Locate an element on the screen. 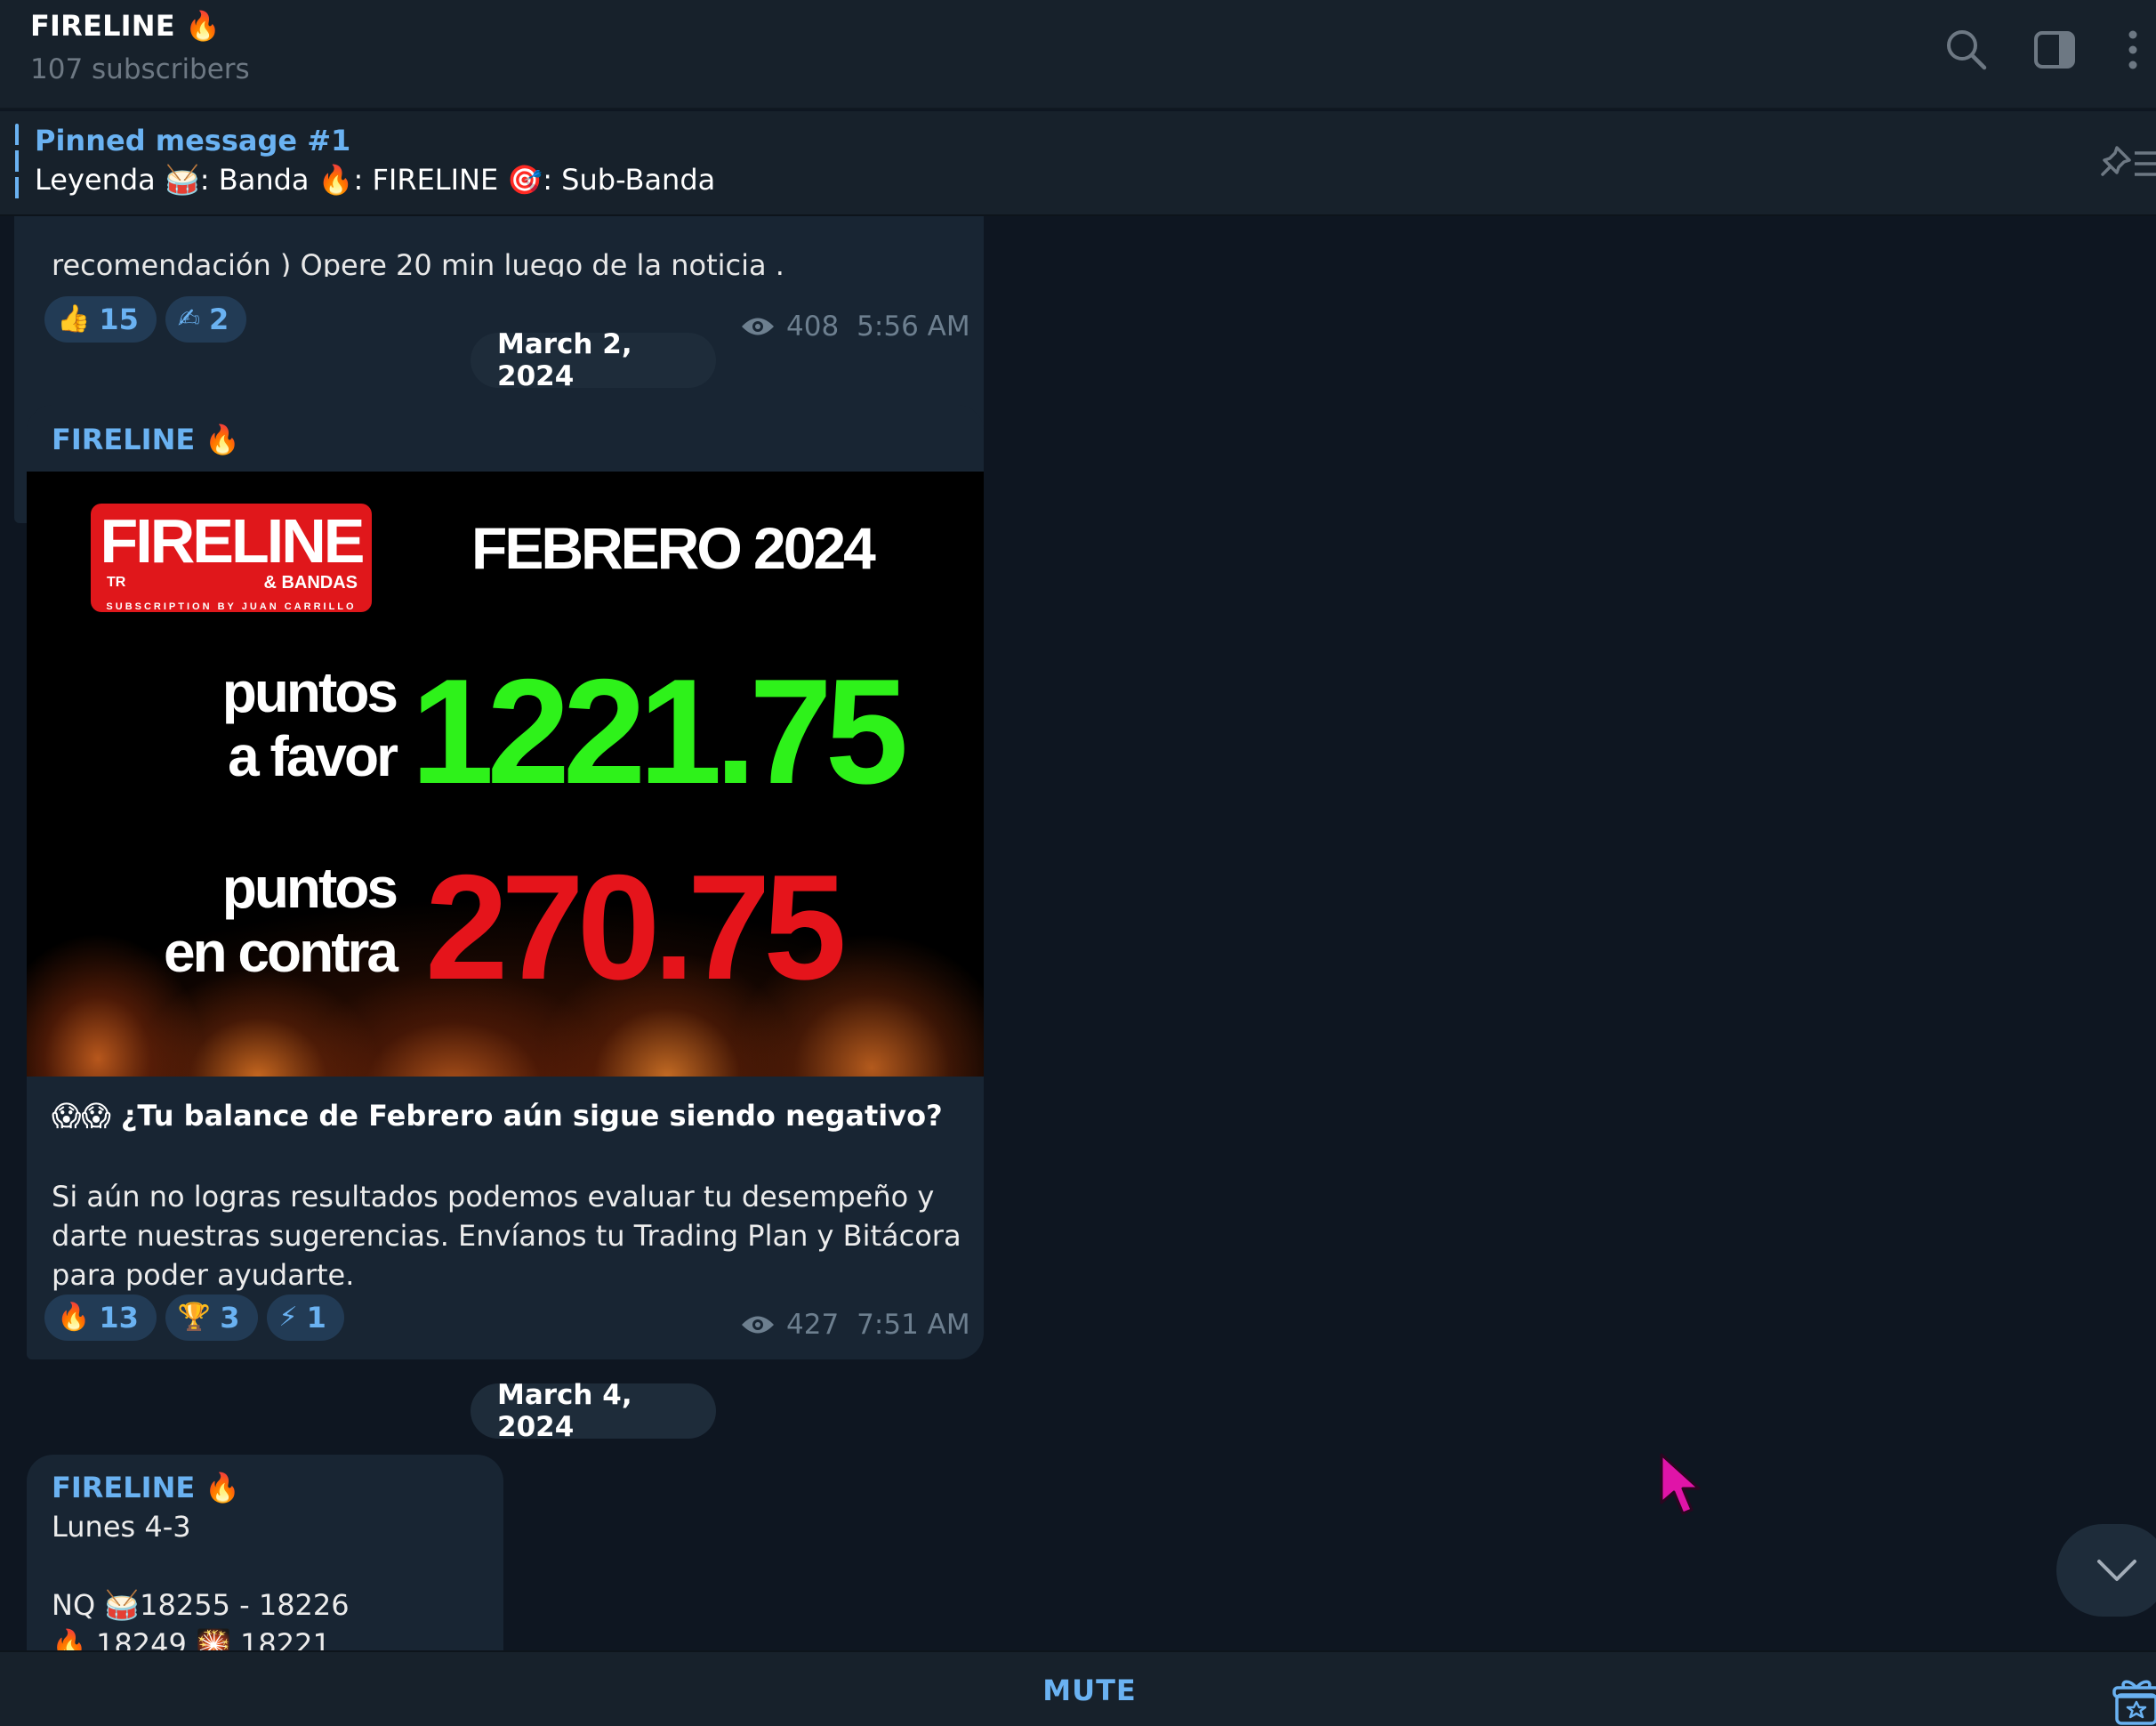 This screenshot has width=2156, height=1726. image-month: FEBRERO 2024 is located at coordinates (674, 548).